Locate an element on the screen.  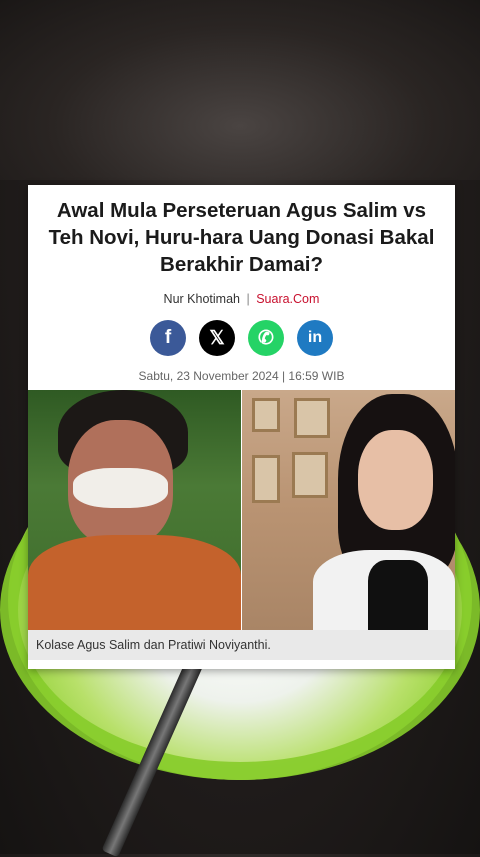
woman-face is located at coordinates (395, 480).